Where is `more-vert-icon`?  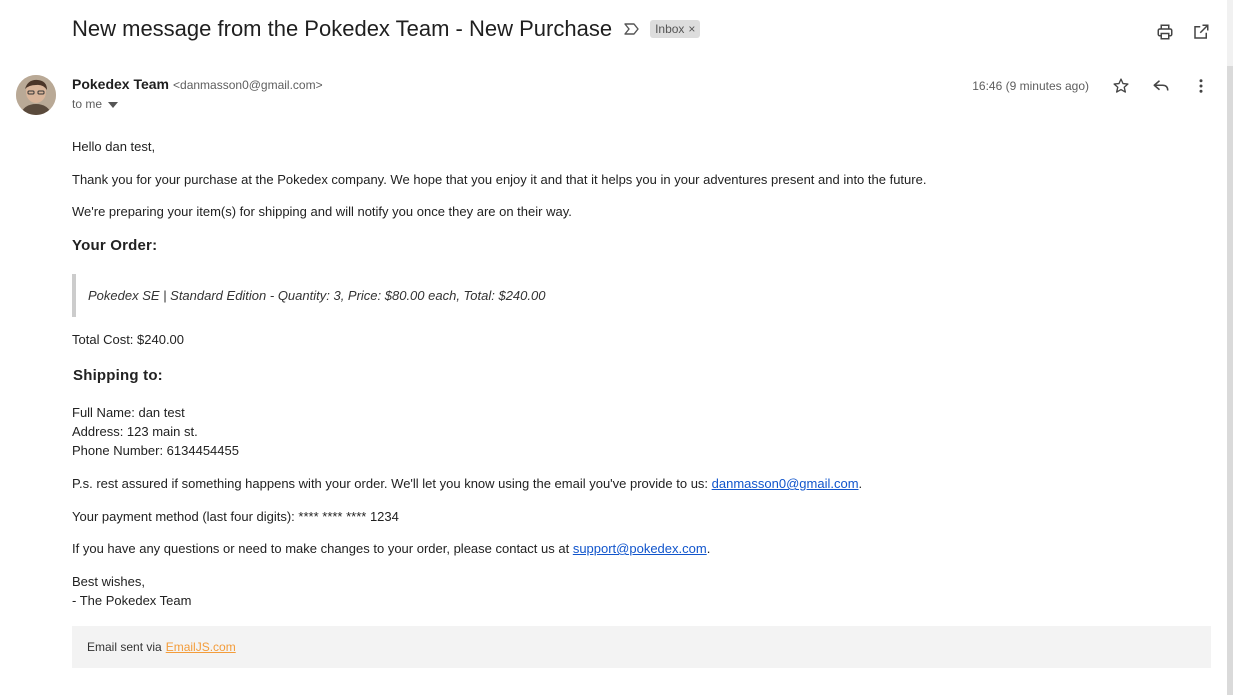
more-vert-icon is located at coordinates (1201, 86).